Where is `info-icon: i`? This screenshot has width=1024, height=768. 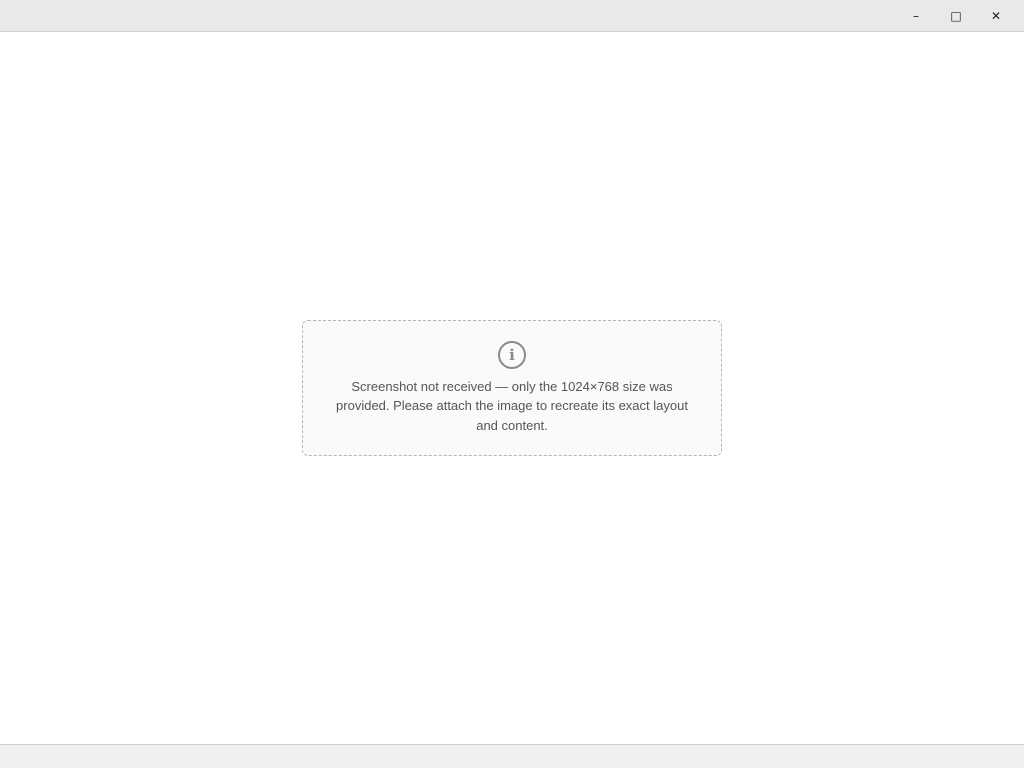
info-icon: i is located at coordinates (512, 354).